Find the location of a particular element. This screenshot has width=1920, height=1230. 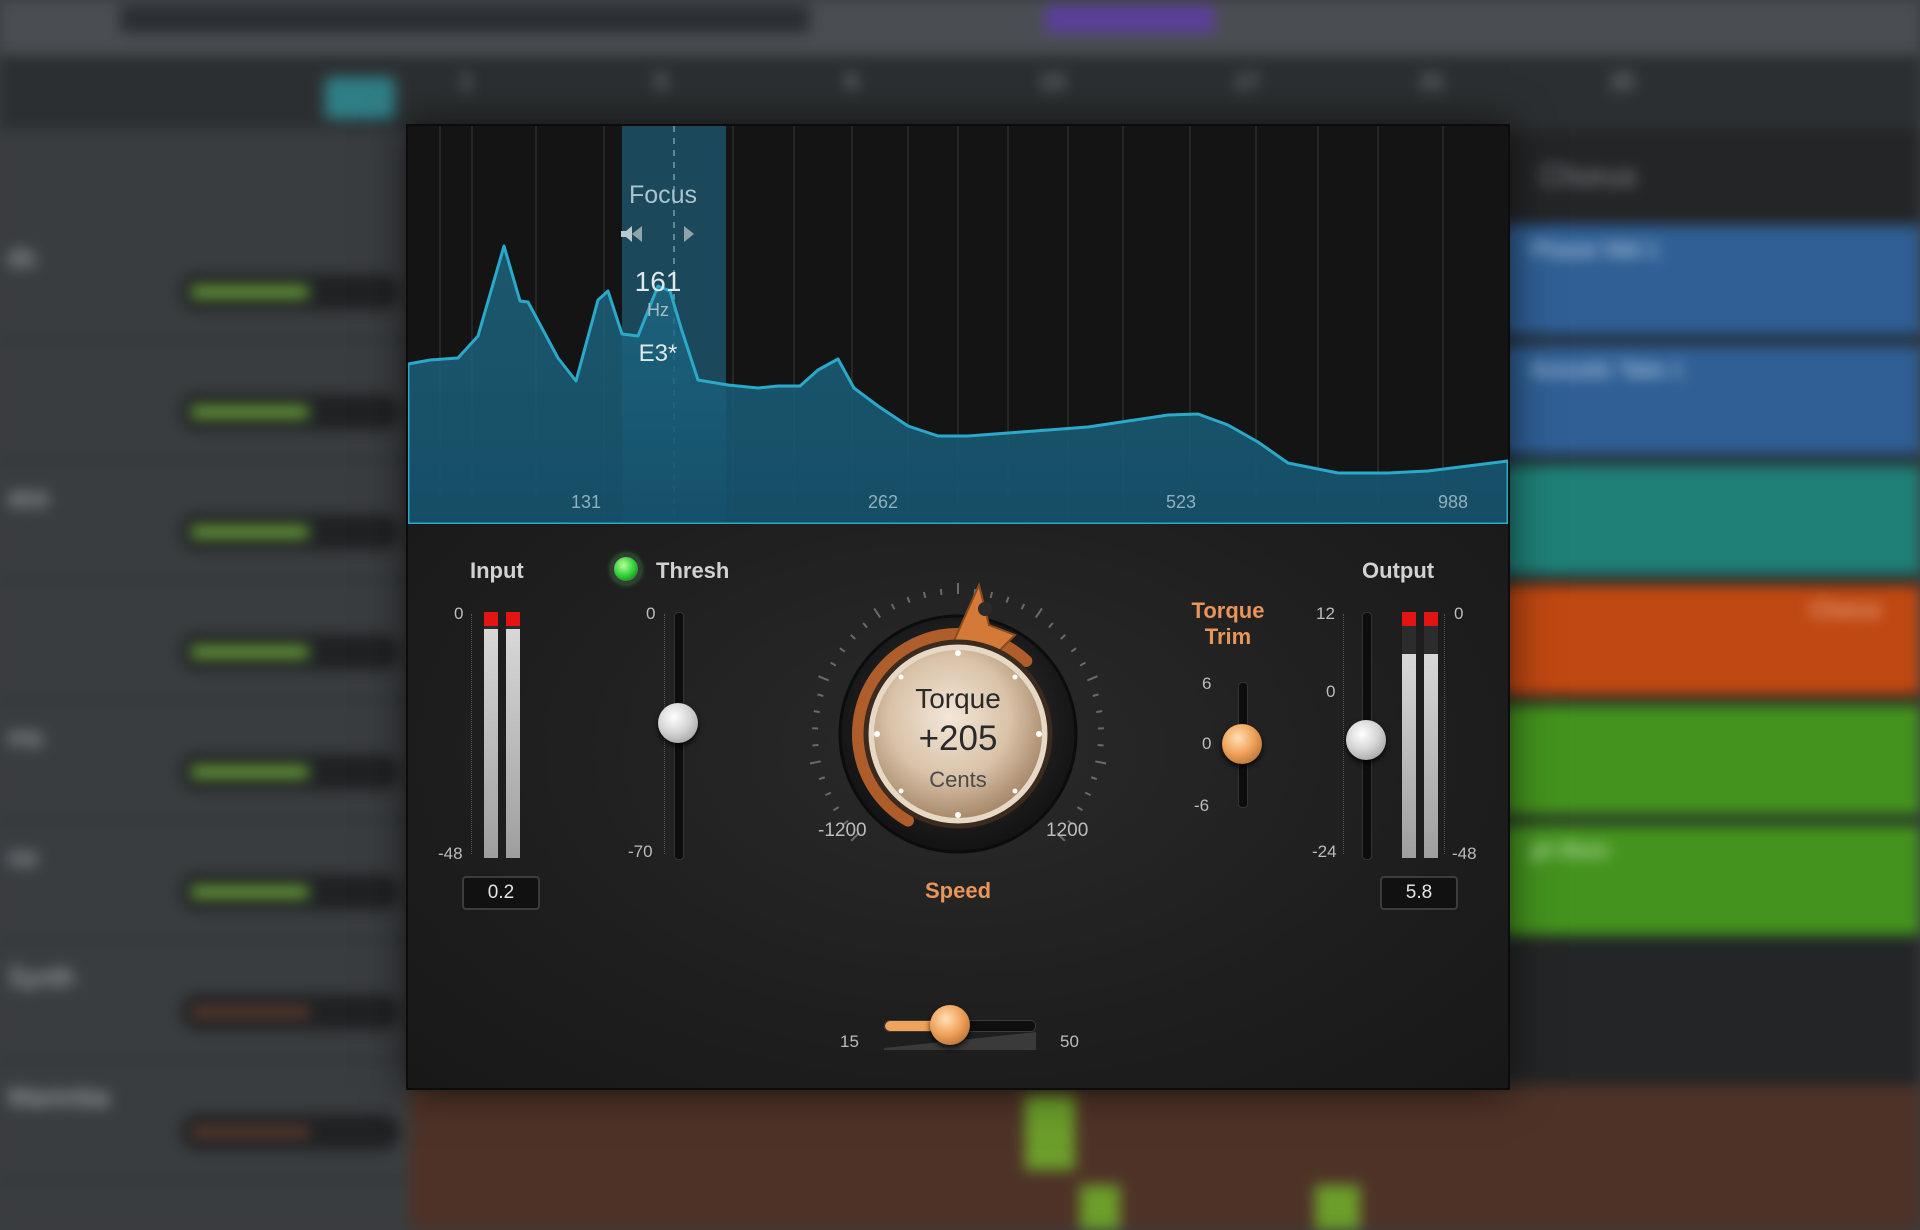

output-gain-slider-thumb is located at coordinates (1366, 740).